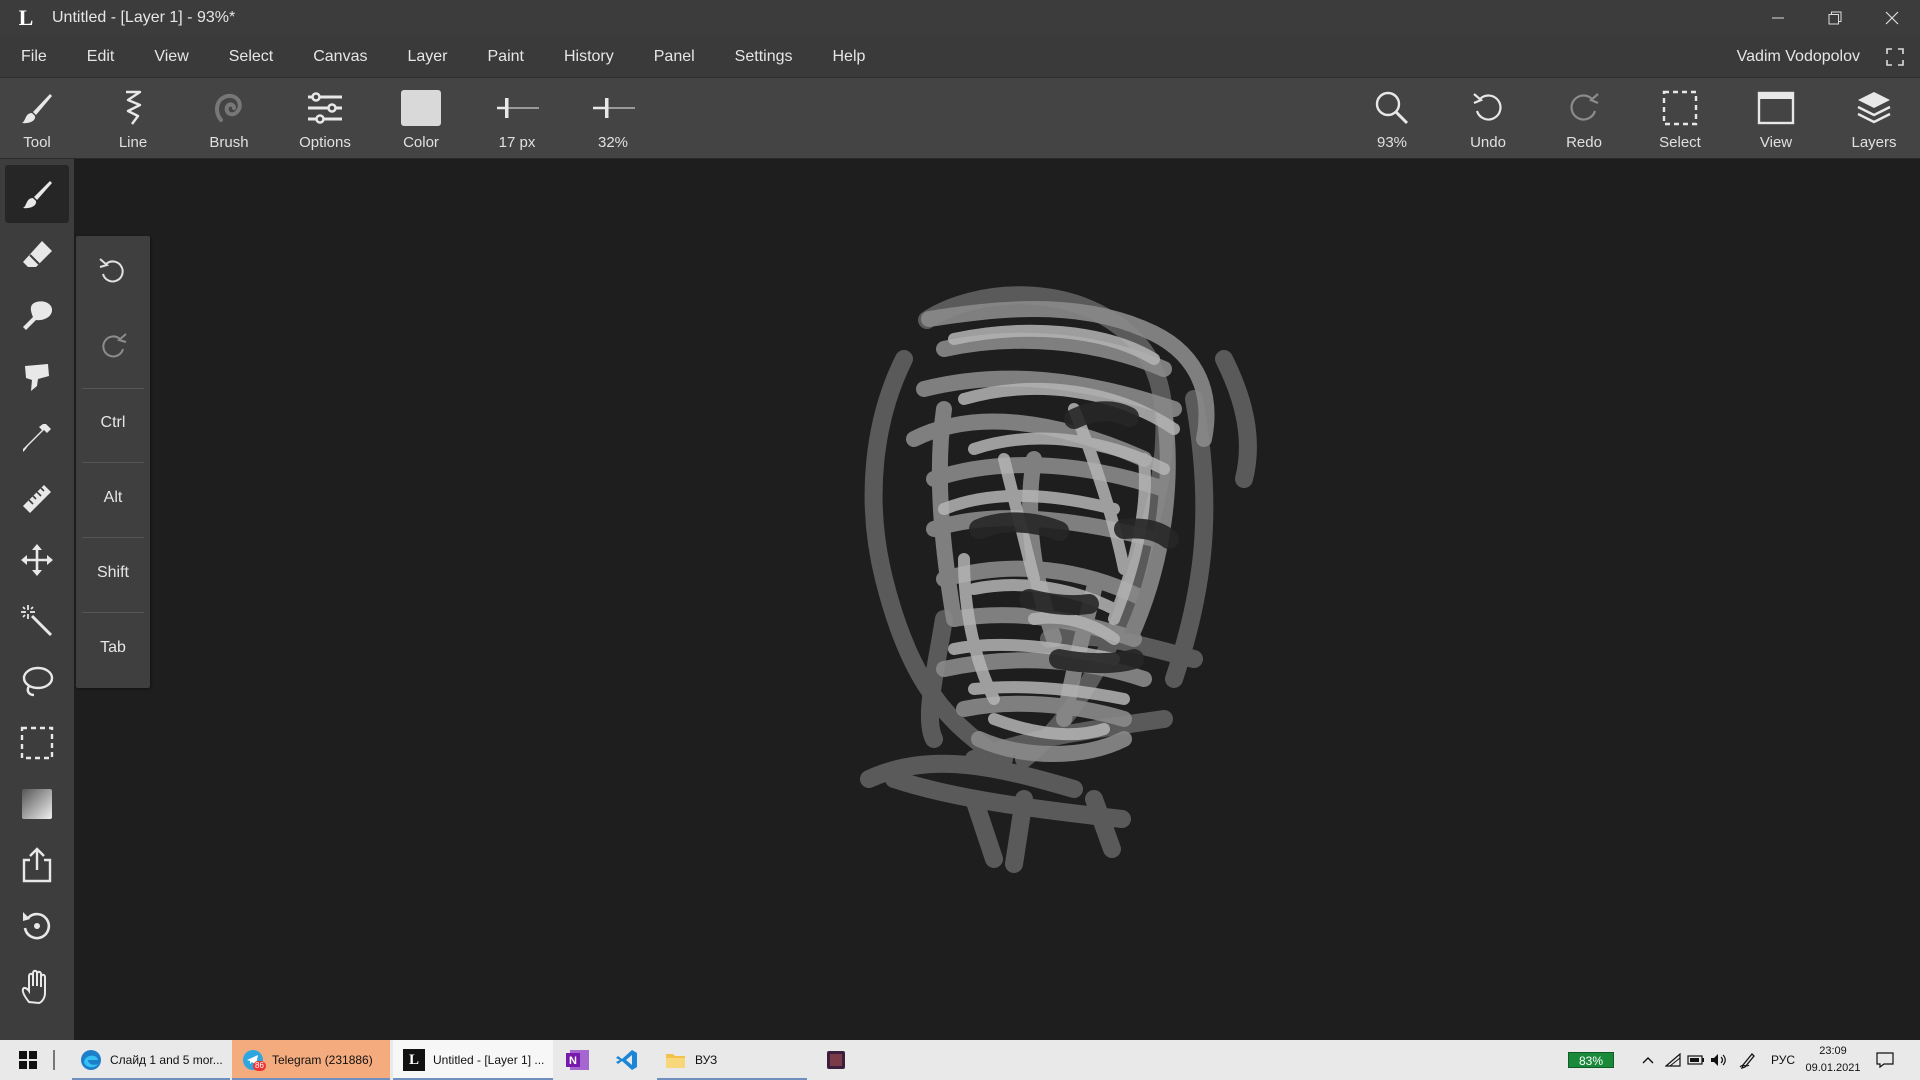 The height and width of the screenshot is (1080, 1920). Describe the element at coordinates (1680, 108) in the screenshot. I see `select-icon` at that location.